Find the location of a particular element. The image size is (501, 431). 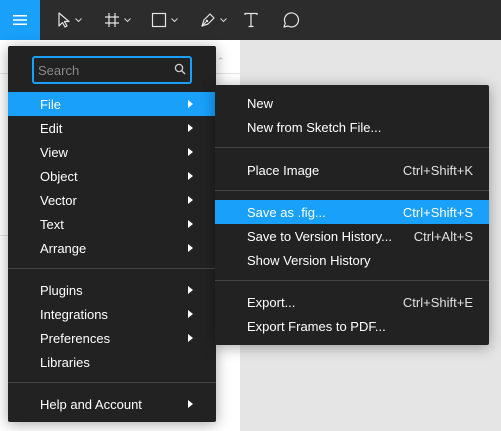

main-menu-button is located at coordinates (20, 20).